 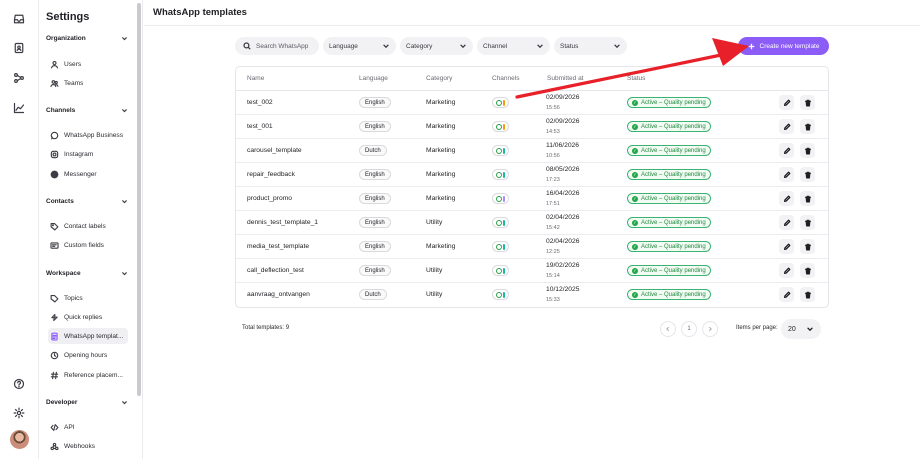 What do you see at coordinates (710, 329) in the screenshot?
I see `next-page-button` at bounding box center [710, 329].